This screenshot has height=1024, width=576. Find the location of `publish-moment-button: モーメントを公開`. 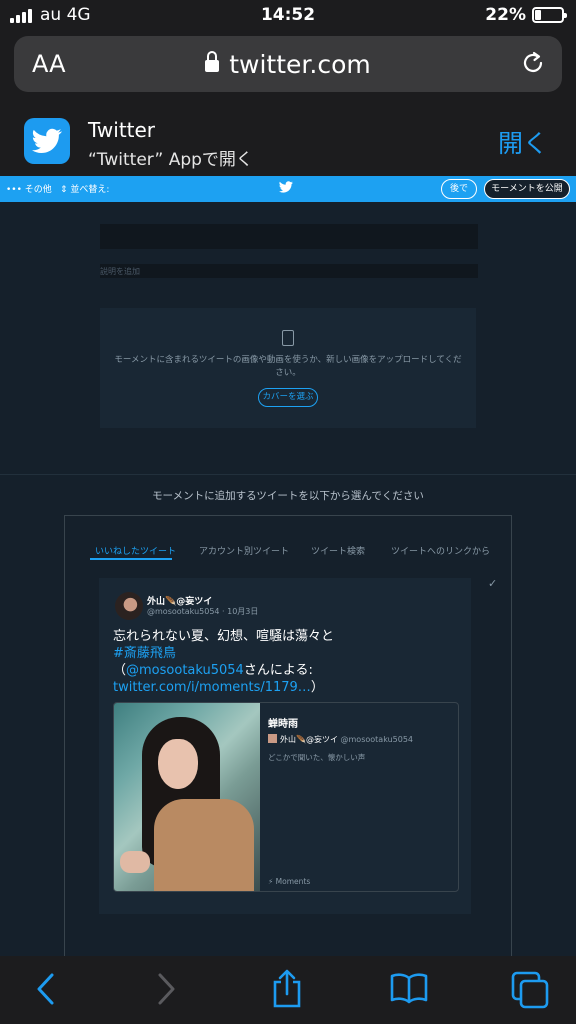

publish-moment-button: モーメントを公開 is located at coordinates (527, 189).